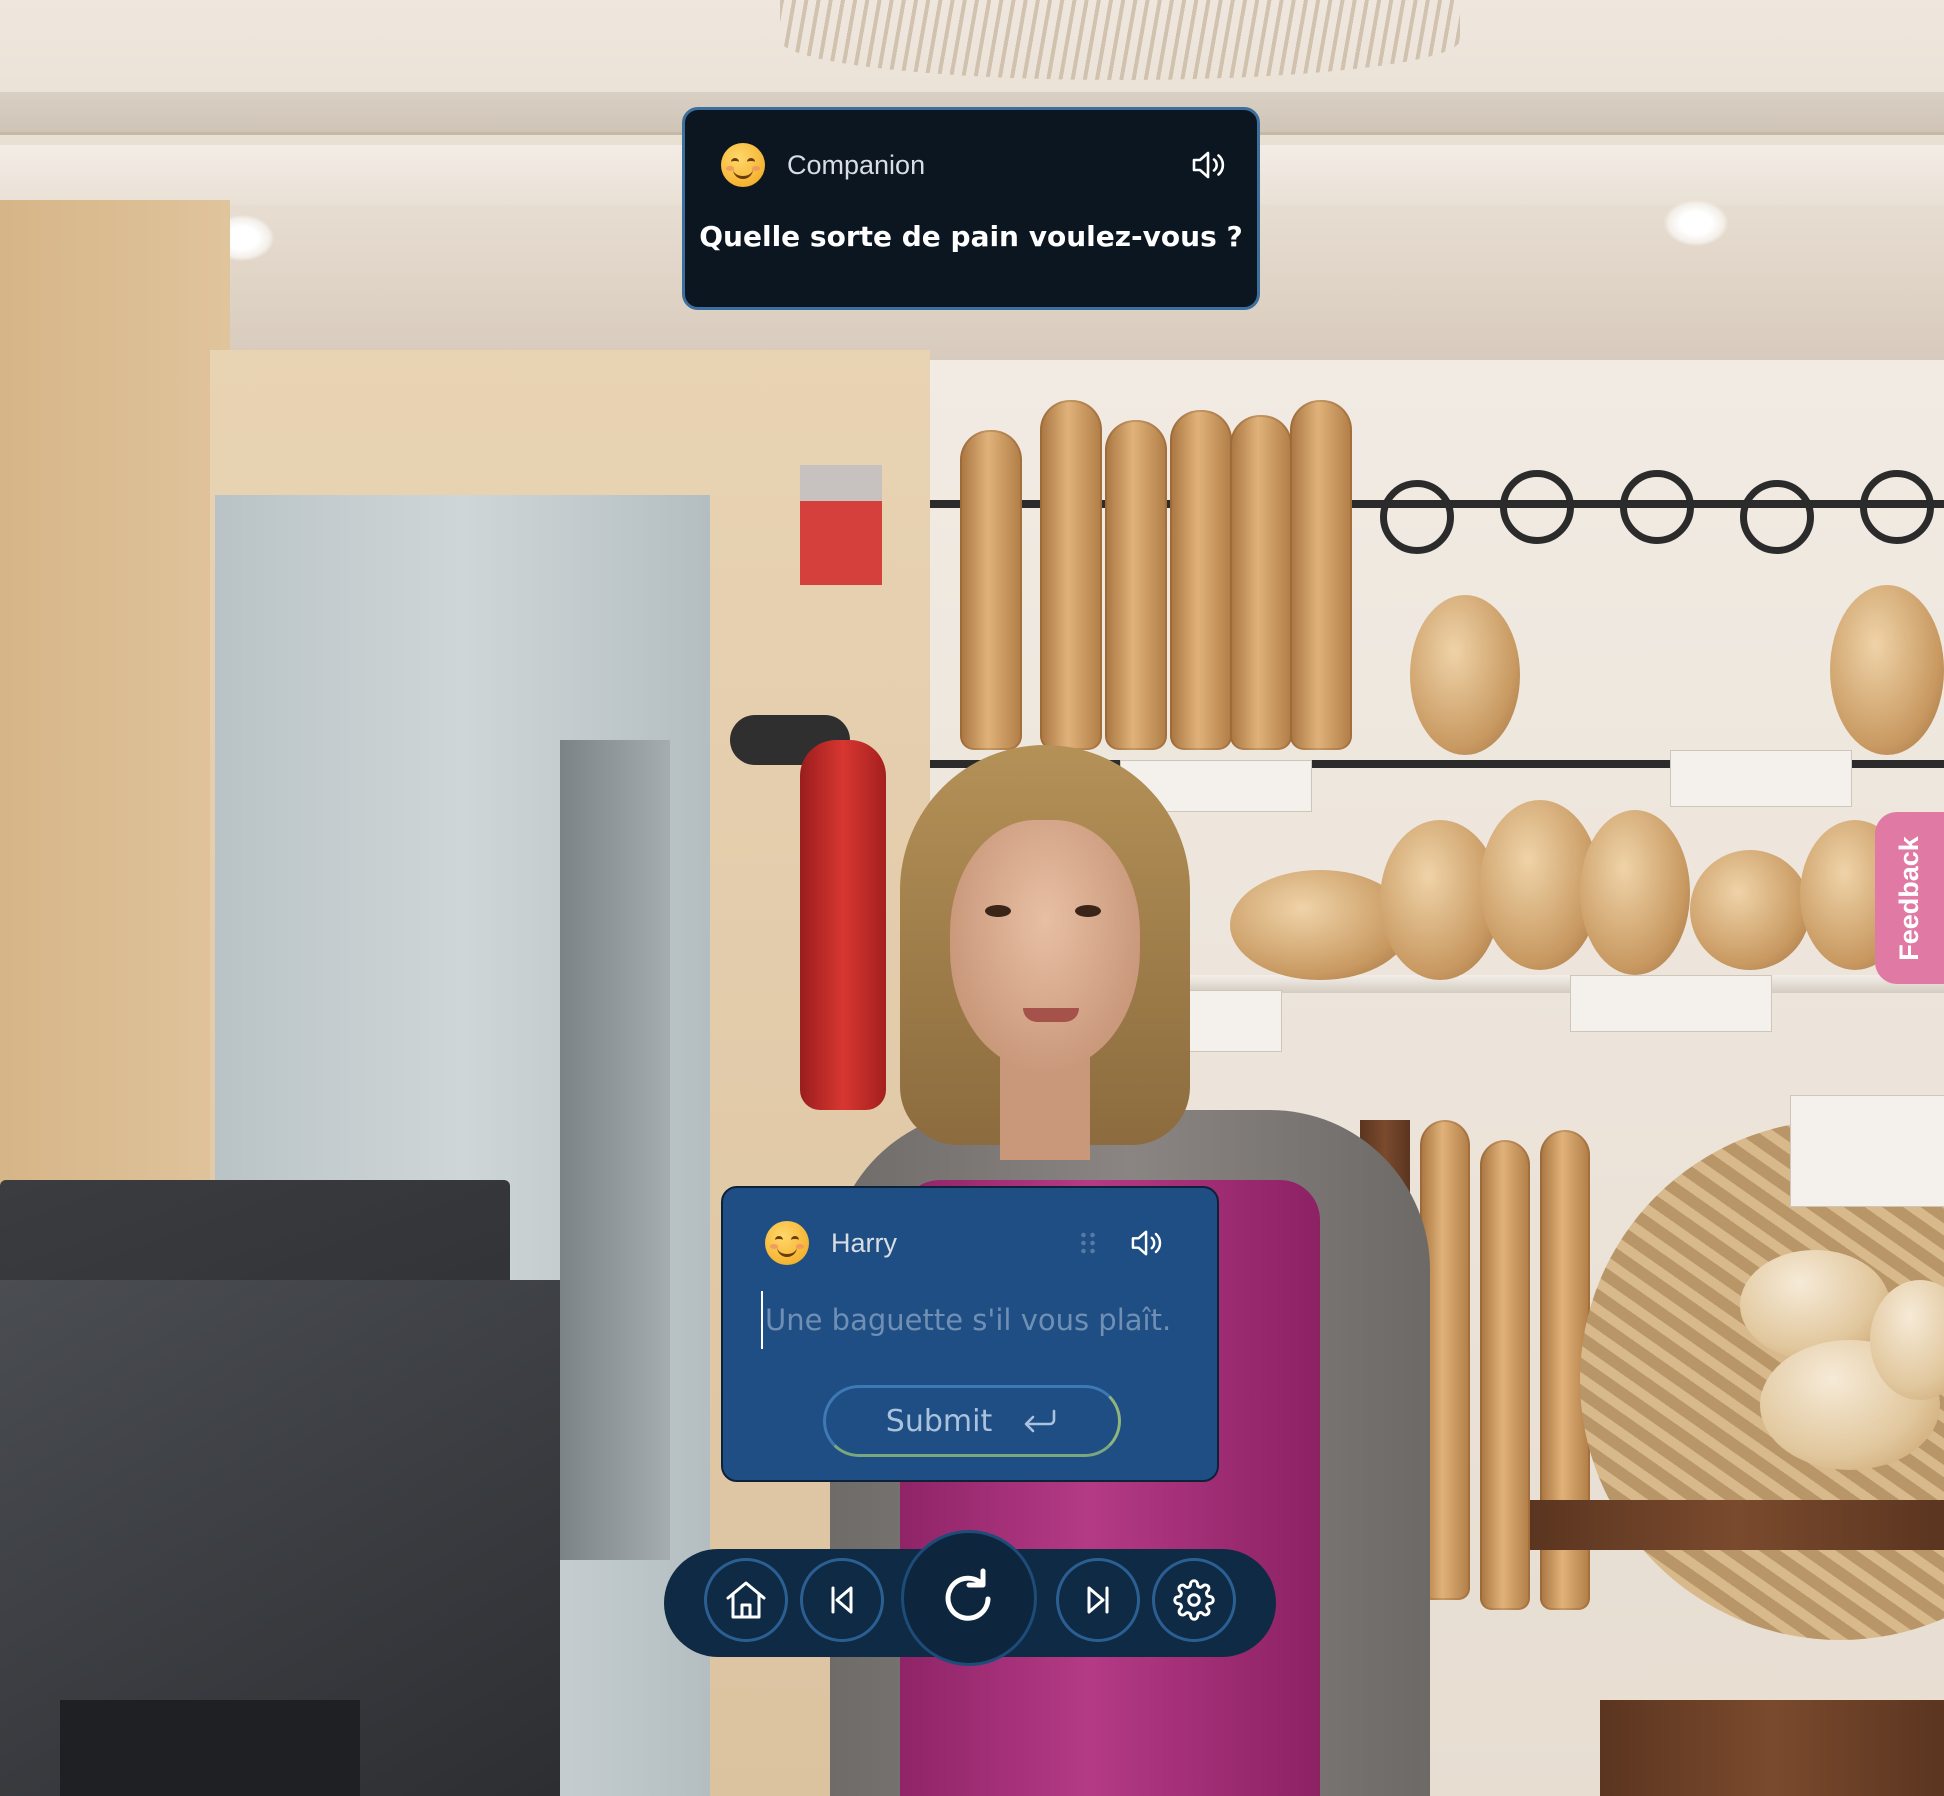 The image size is (1944, 1796). What do you see at coordinates (971, 236) in the screenshot?
I see `companion-message: Quelle sorte de pain voulez-vous ?` at bounding box center [971, 236].